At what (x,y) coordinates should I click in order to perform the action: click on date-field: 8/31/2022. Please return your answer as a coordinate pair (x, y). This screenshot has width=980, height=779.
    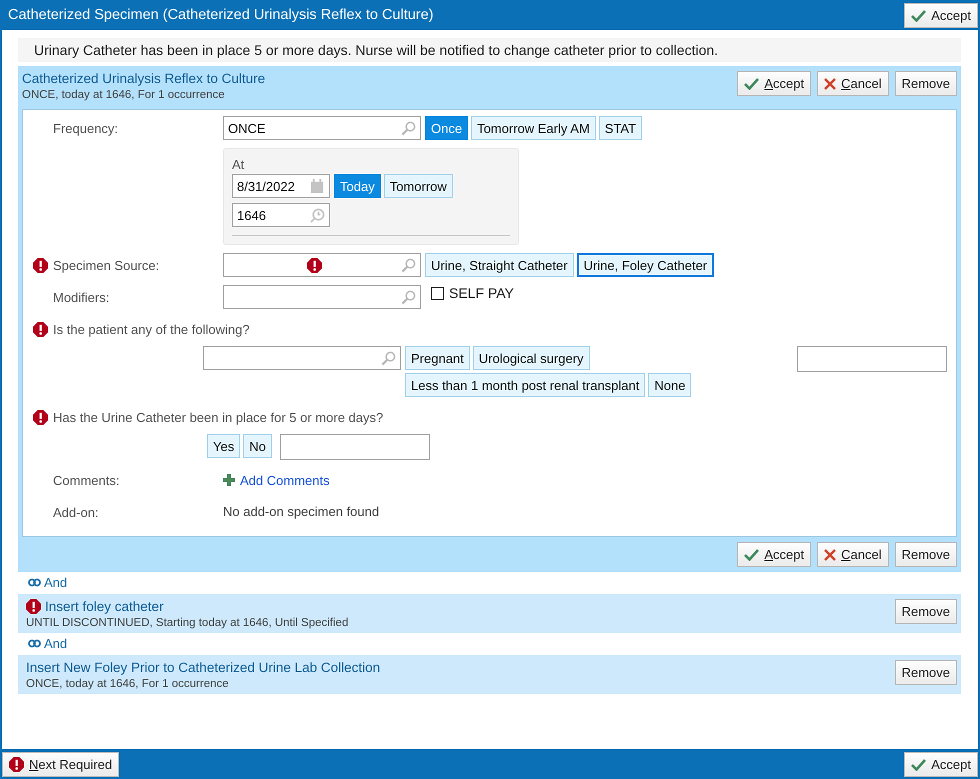
    Looking at the image, I should click on (281, 186).